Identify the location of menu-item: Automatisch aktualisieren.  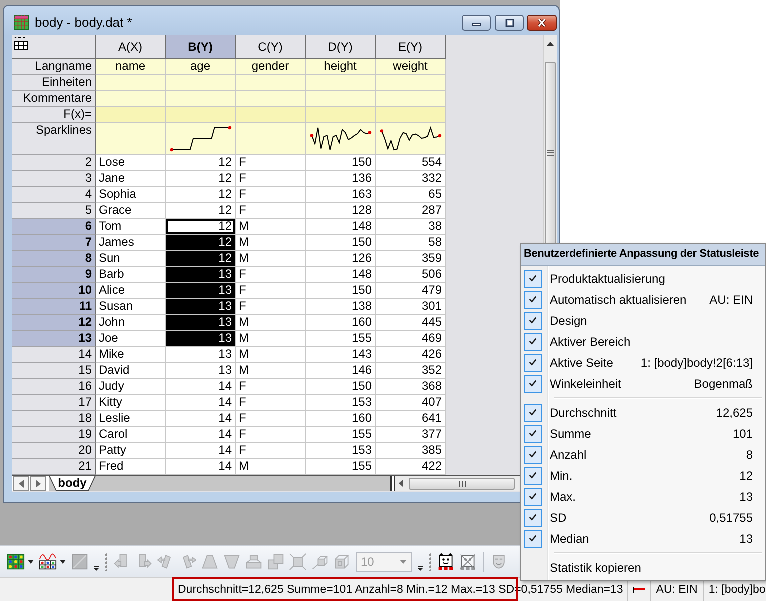
(618, 299).